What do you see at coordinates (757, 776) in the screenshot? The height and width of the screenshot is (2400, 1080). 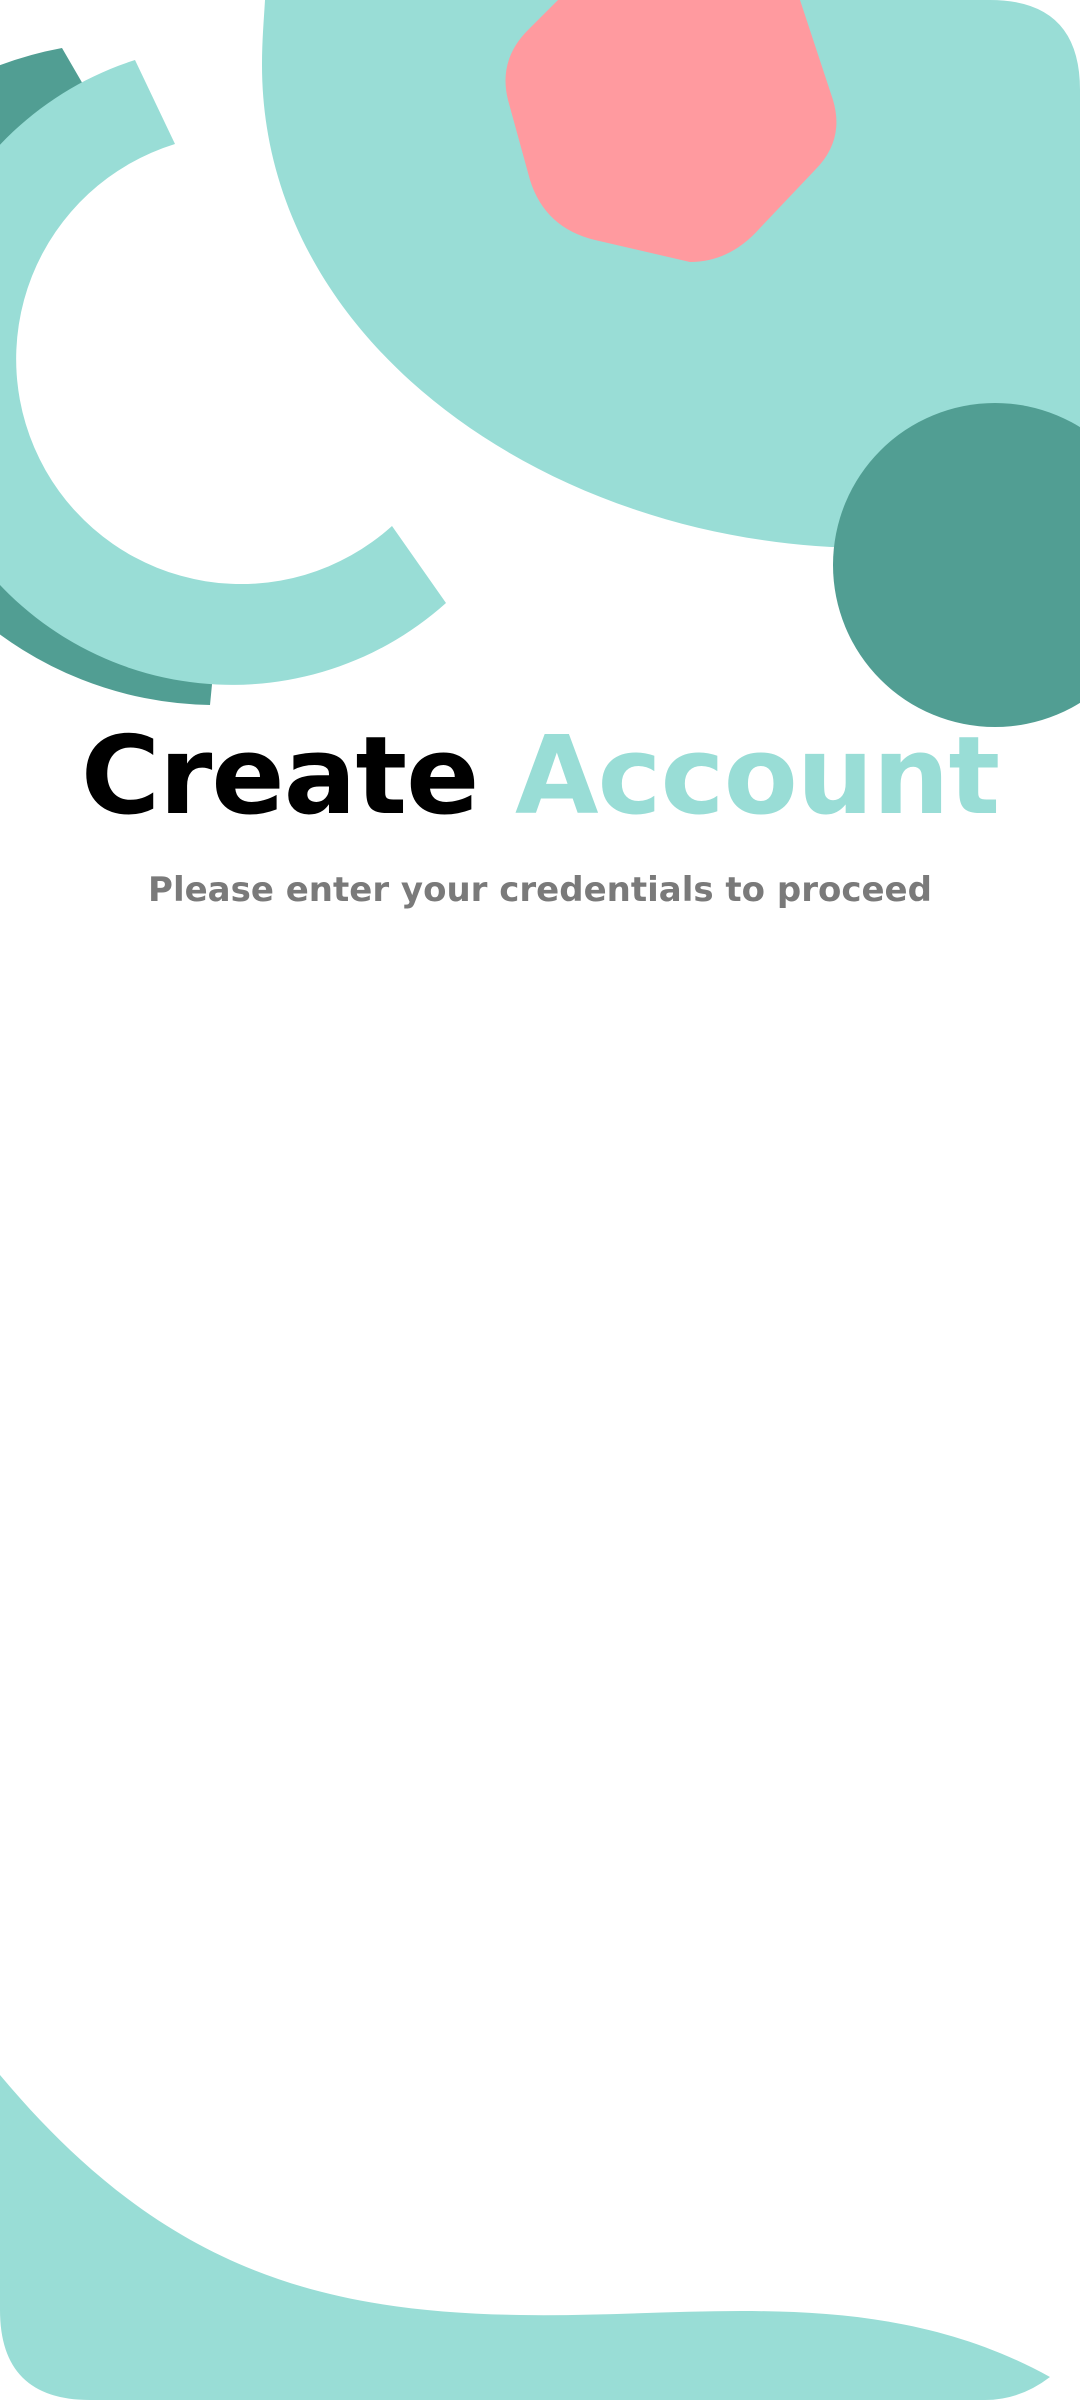 I see `title-account-text: Account` at bounding box center [757, 776].